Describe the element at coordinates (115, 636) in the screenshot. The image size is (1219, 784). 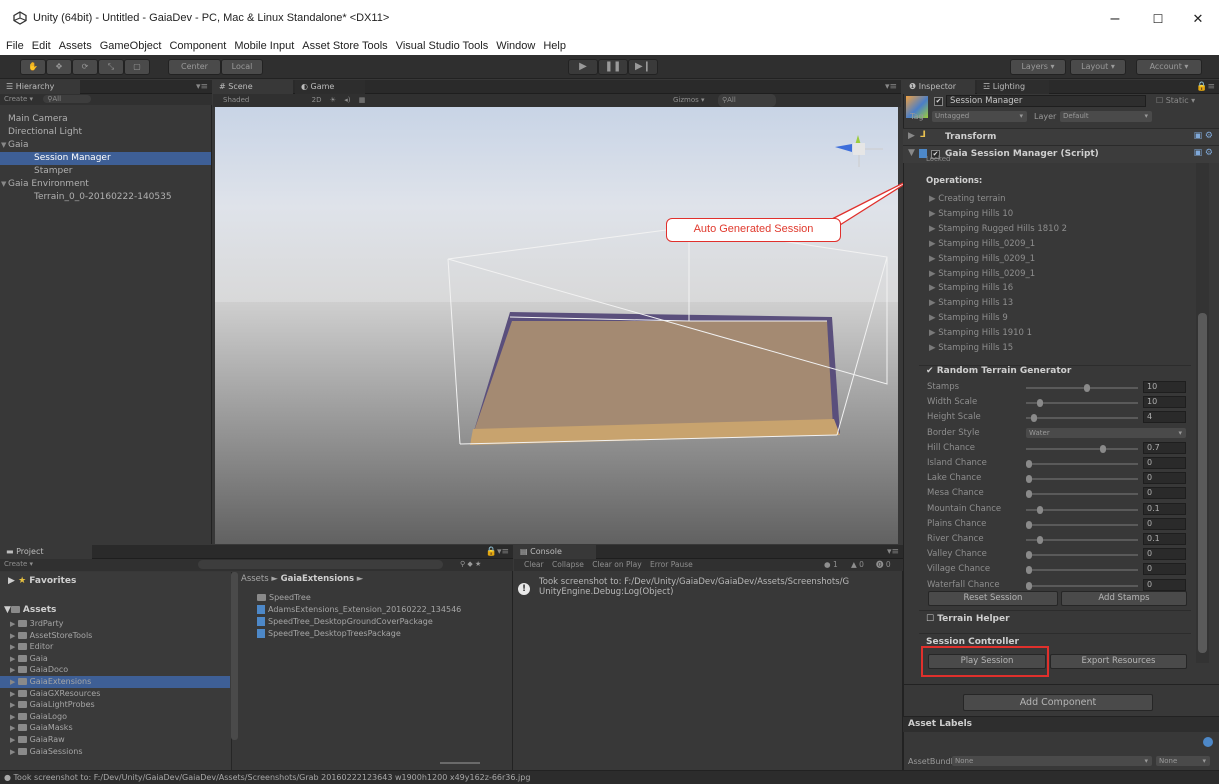
I see `project-folder: ▶ AssetStoreTools` at that location.